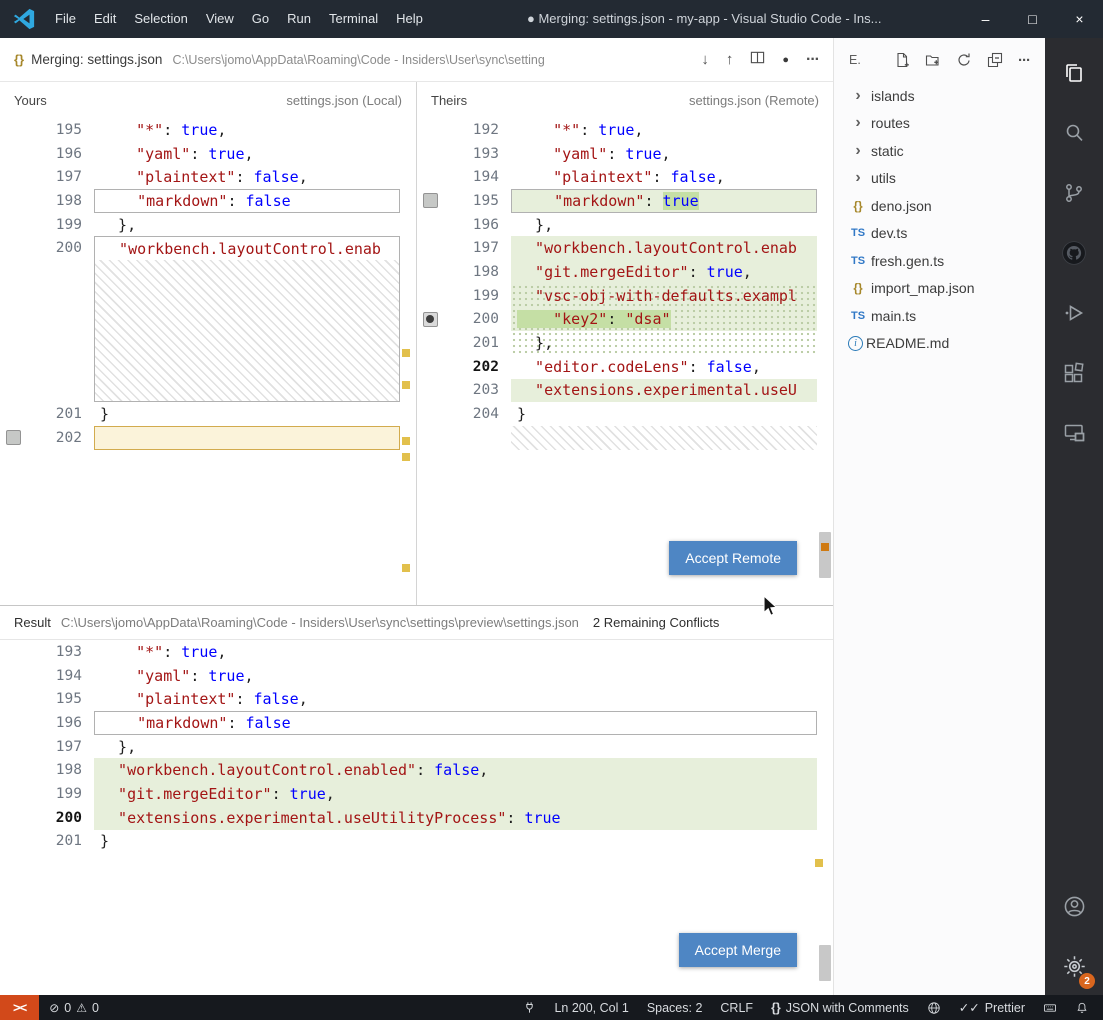  Describe the element at coordinates (1074, 313) in the screenshot. I see `activity-run-debug` at that location.